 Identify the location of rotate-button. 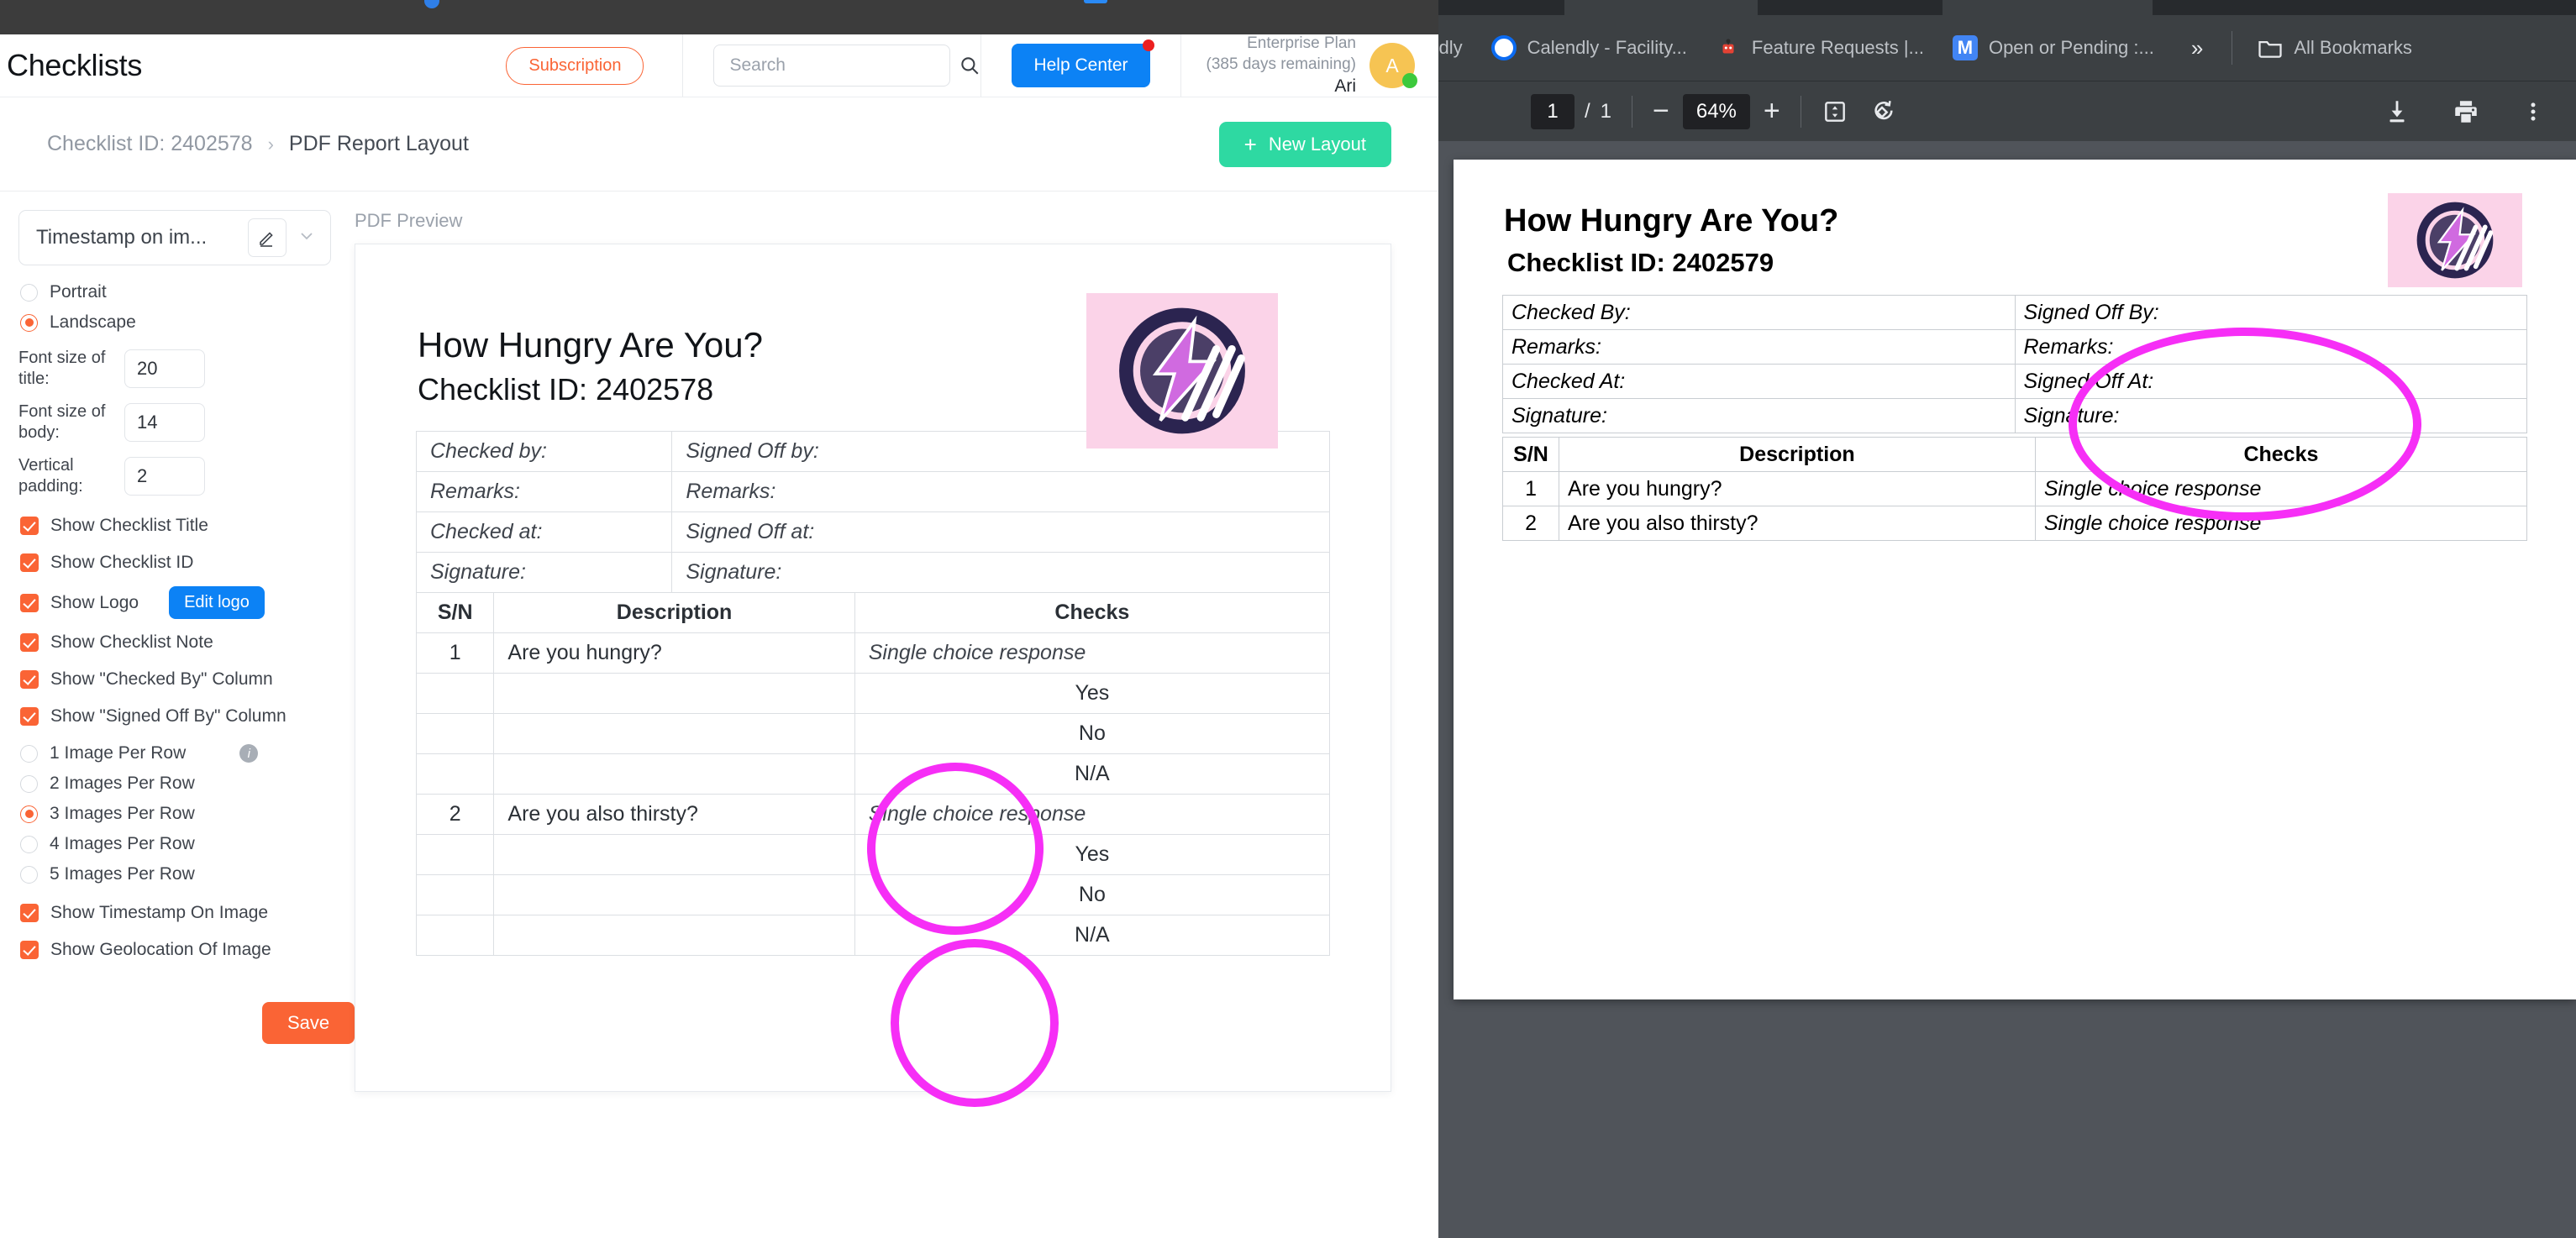
(1884, 111).